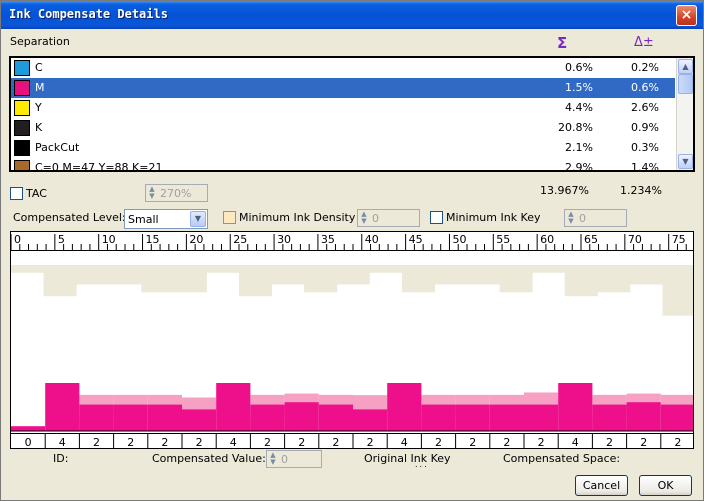 The height and width of the screenshot is (501, 704). Describe the element at coordinates (343, 128) in the screenshot. I see `separation-row: K 20.8% 0.9%` at that location.